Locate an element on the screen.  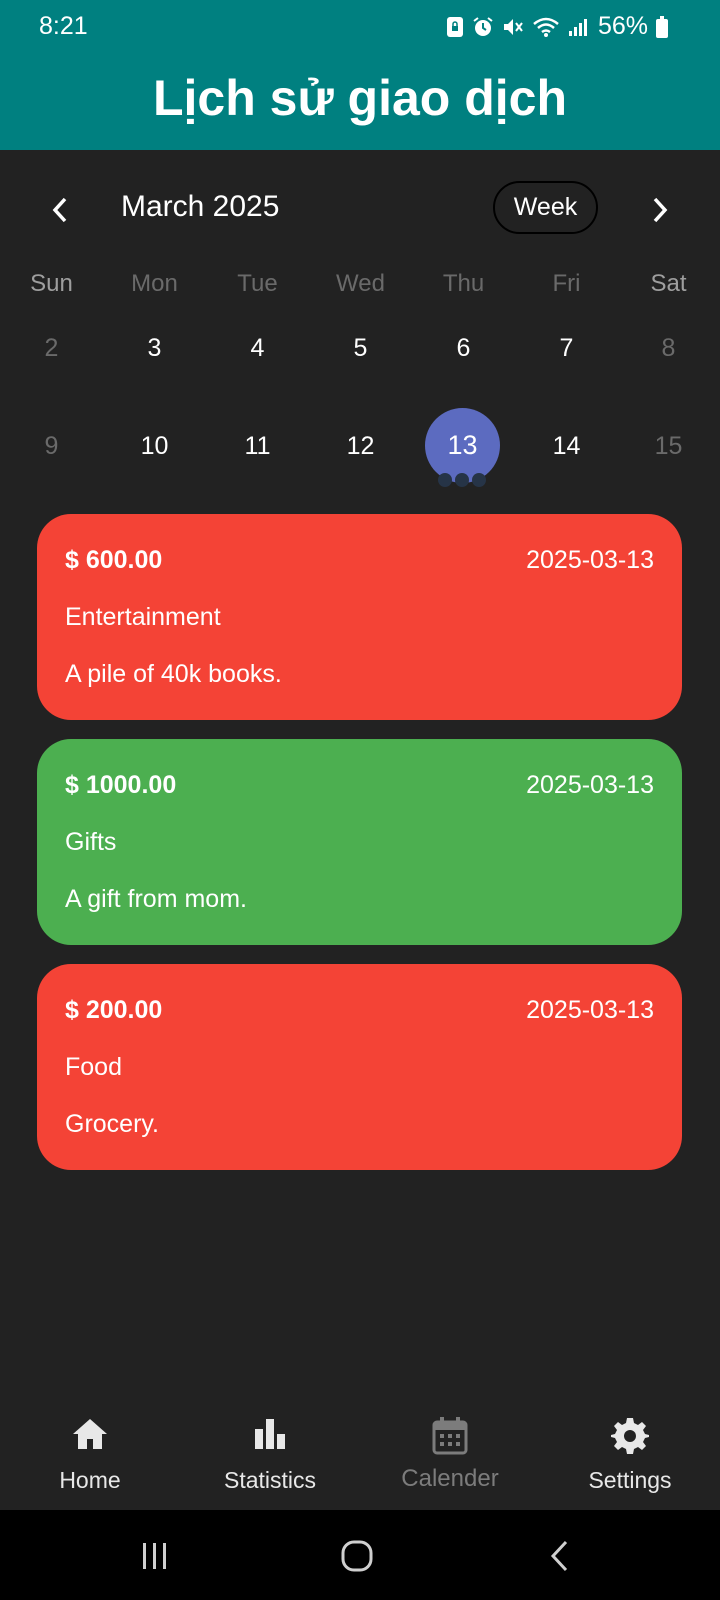
calendar-header: March 2025 Week is located at coordinates (360, 210).